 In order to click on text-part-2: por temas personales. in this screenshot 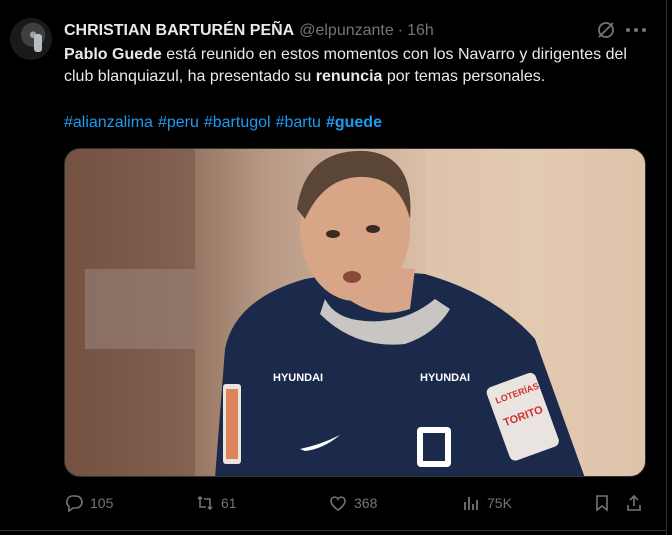, I will do `click(464, 76)`.